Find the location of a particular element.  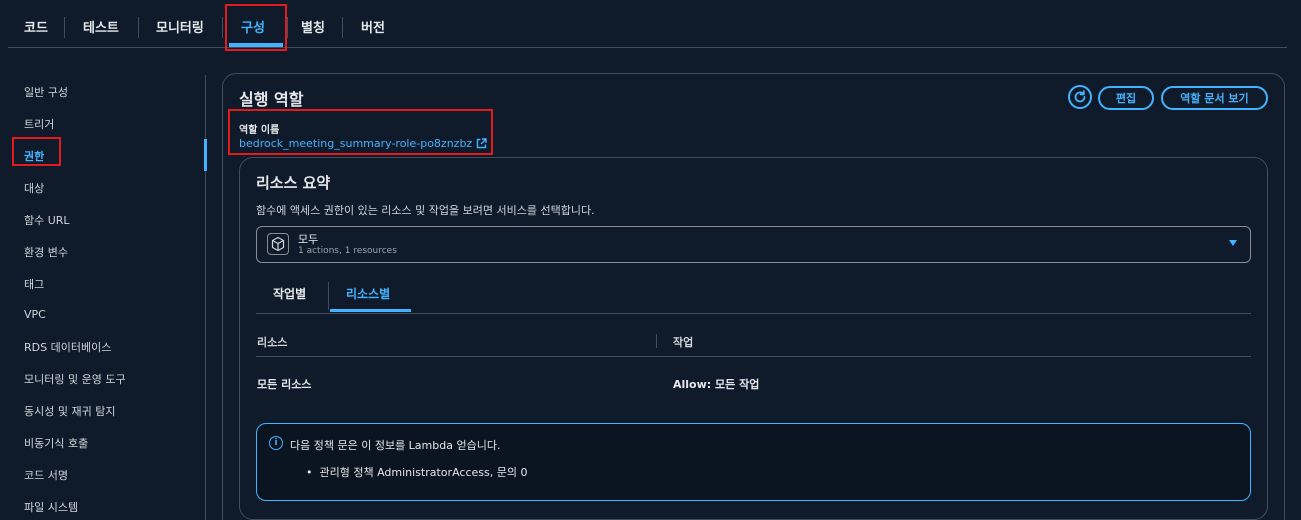

refresh-button is located at coordinates (1080, 97).